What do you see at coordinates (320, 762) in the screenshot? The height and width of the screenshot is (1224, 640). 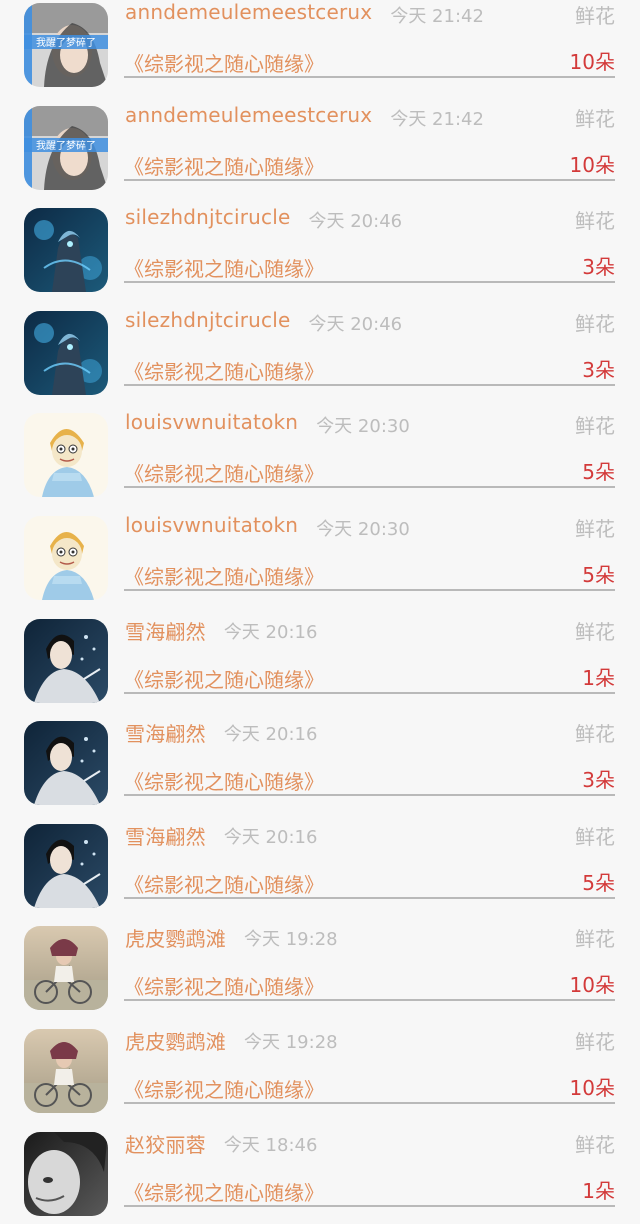 I see `gift-record-row: 雪海翩然 今天 20:16 鲜花《综影视之随心随缘》 3朵` at bounding box center [320, 762].